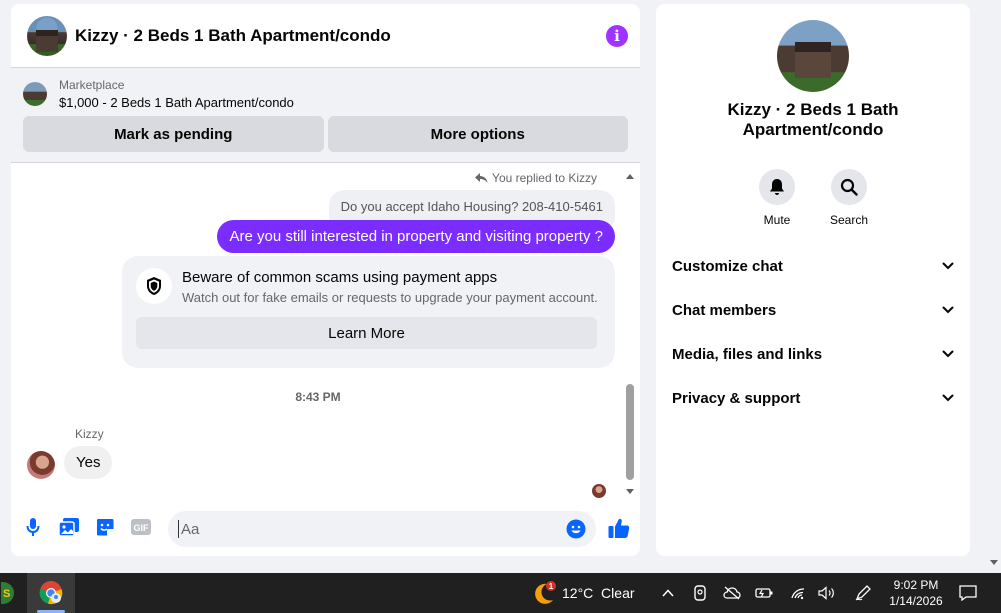 Image resolution: width=1001 pixels, height=613 pixels. Describe the element at coordinates (994, 562) in the screenshot. I see `page-scroll-down-icon` at that location.